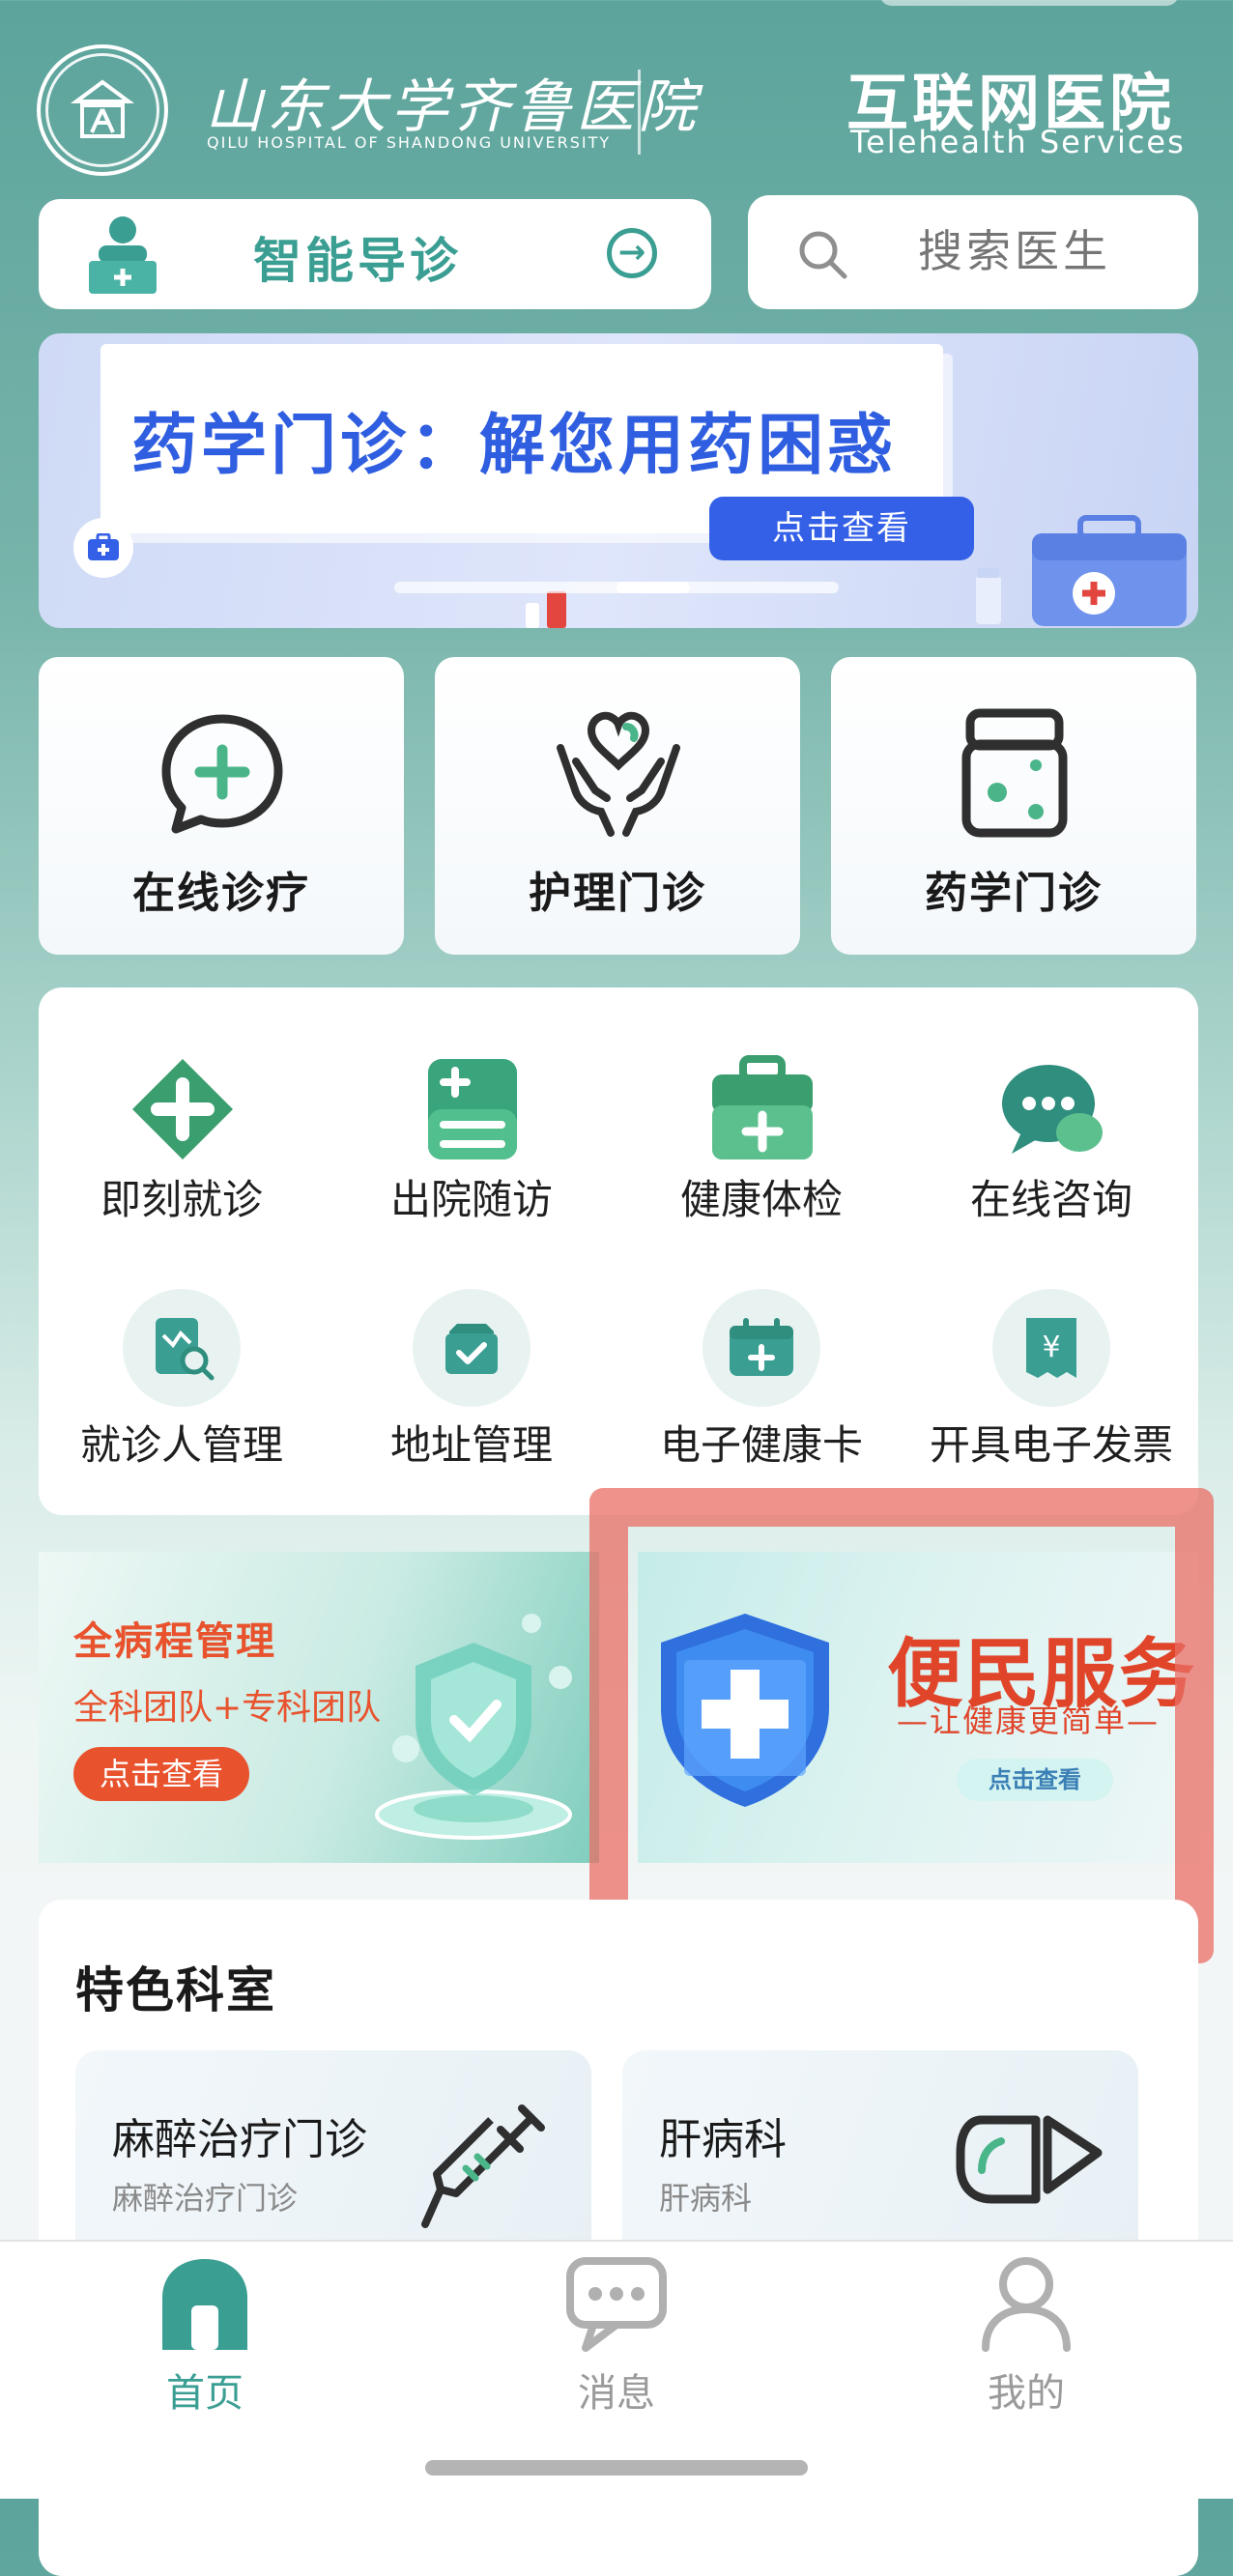 Image resolution: width=1233 pixels, height=2576 pixels. What do you see at coordinates (239, 2139) in the screenshot?
I see `department-name: 麻醉治疗门诊` at bounding box center [239, 2139].